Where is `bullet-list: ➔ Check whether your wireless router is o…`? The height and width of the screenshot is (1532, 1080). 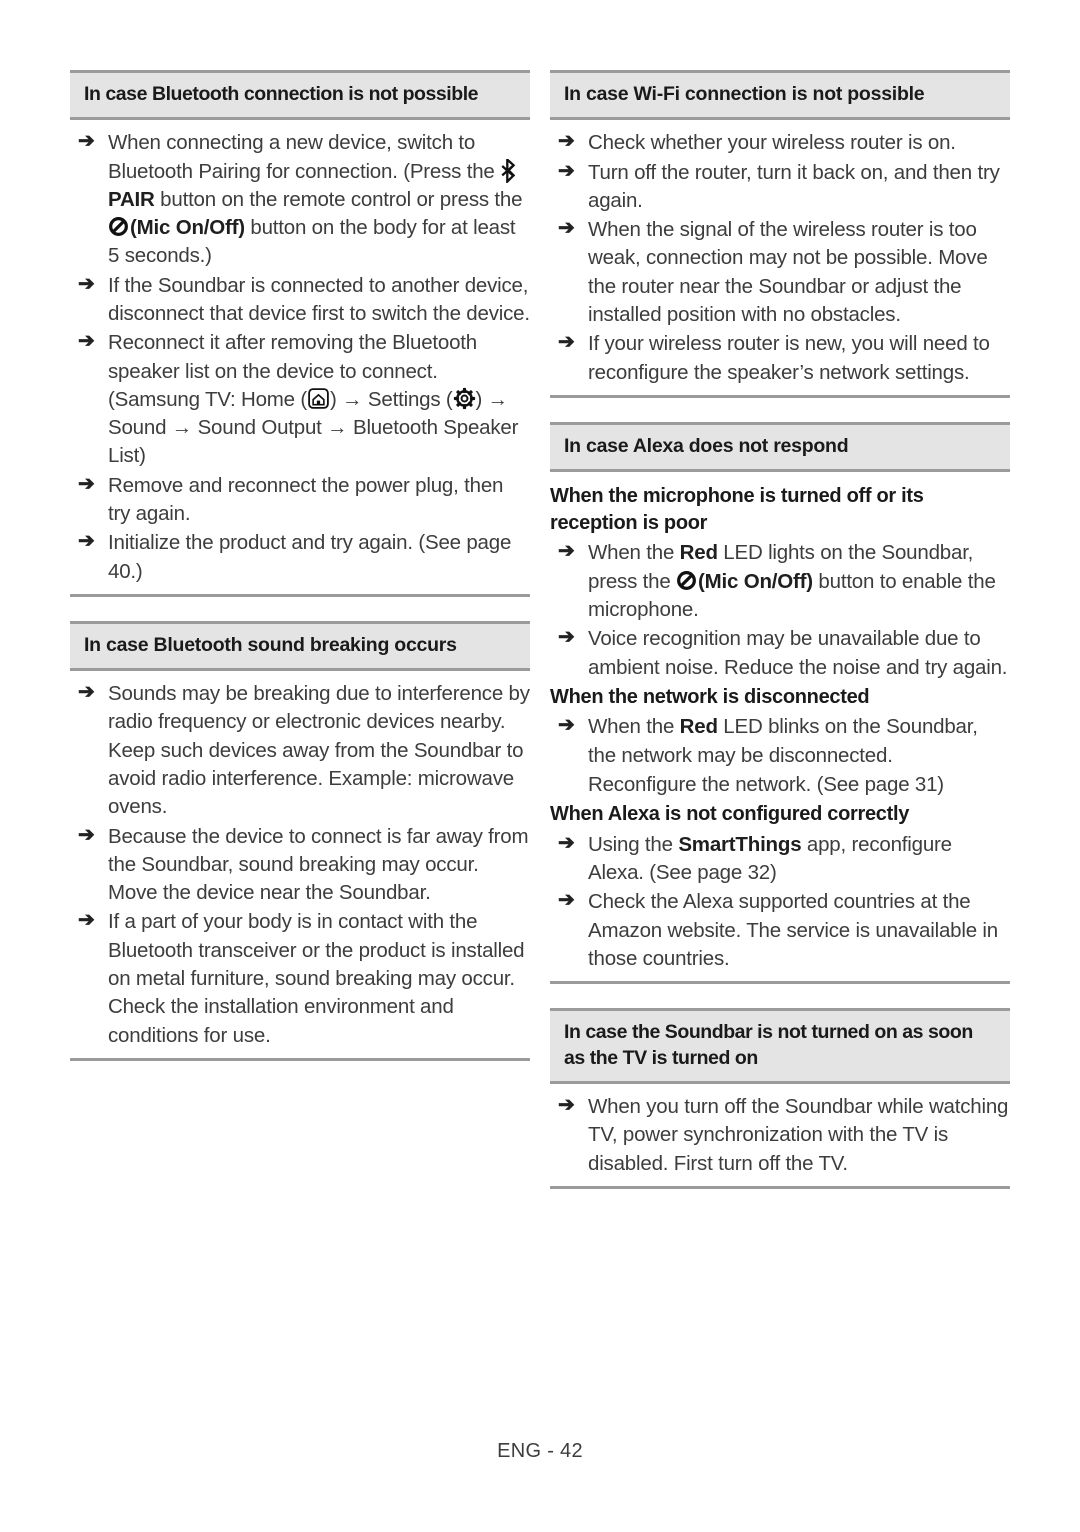 bullet-list: ➔ Check whether your wireless router is o… is located at coordinates (780, 258).